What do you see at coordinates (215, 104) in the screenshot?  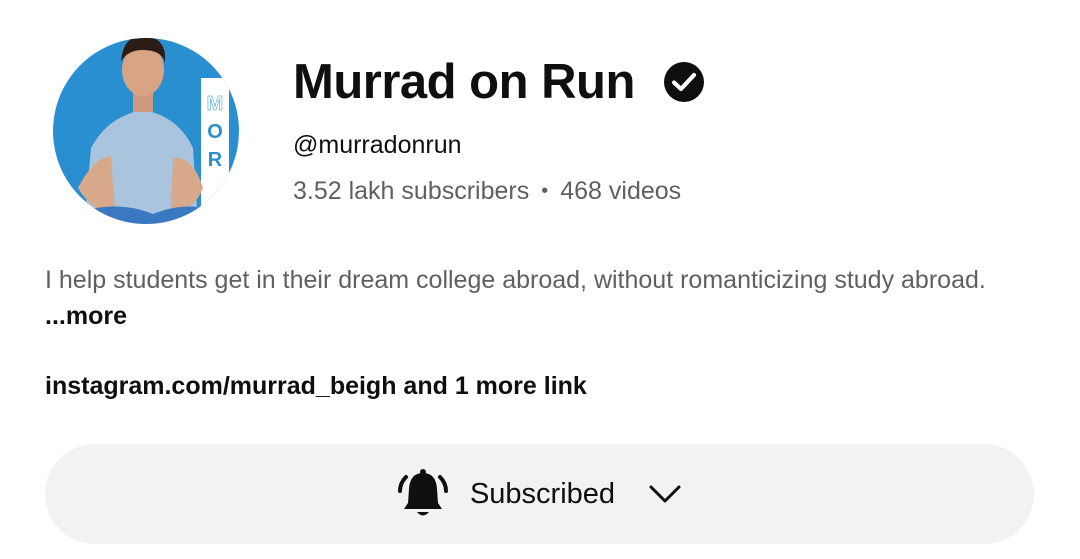 I see `avatar-letter-m: M` at bounding box center [215, 104].